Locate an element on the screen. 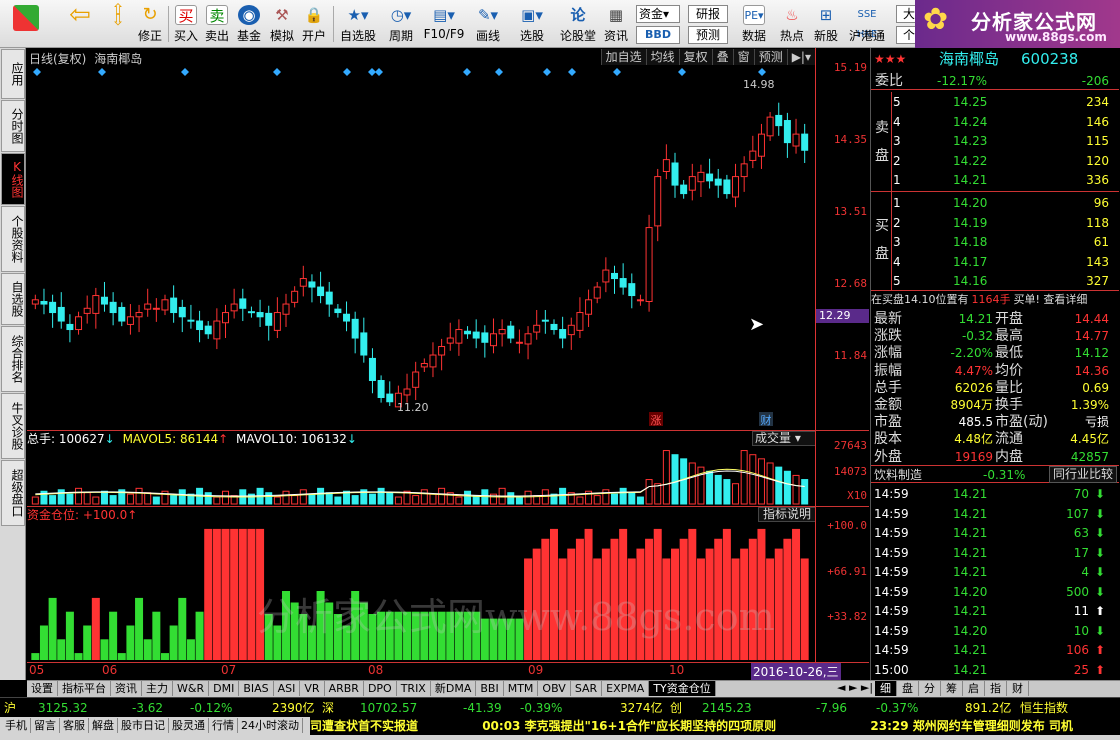 This screenshot has width=1120, height=740. panel-tab: 财 is located at coordinates (1018, 688).